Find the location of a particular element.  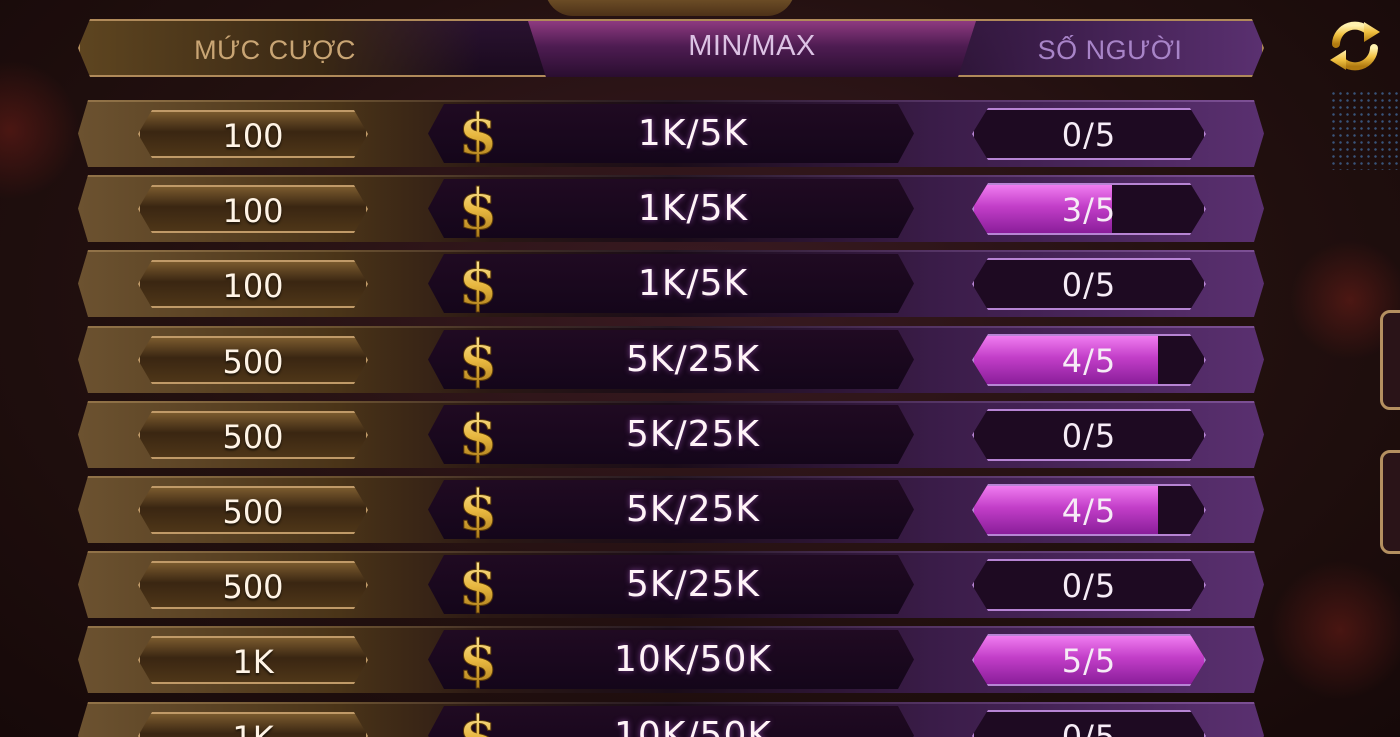

header-players-label: SỐ NGƯỜI is located at coordinates (1110, 50).